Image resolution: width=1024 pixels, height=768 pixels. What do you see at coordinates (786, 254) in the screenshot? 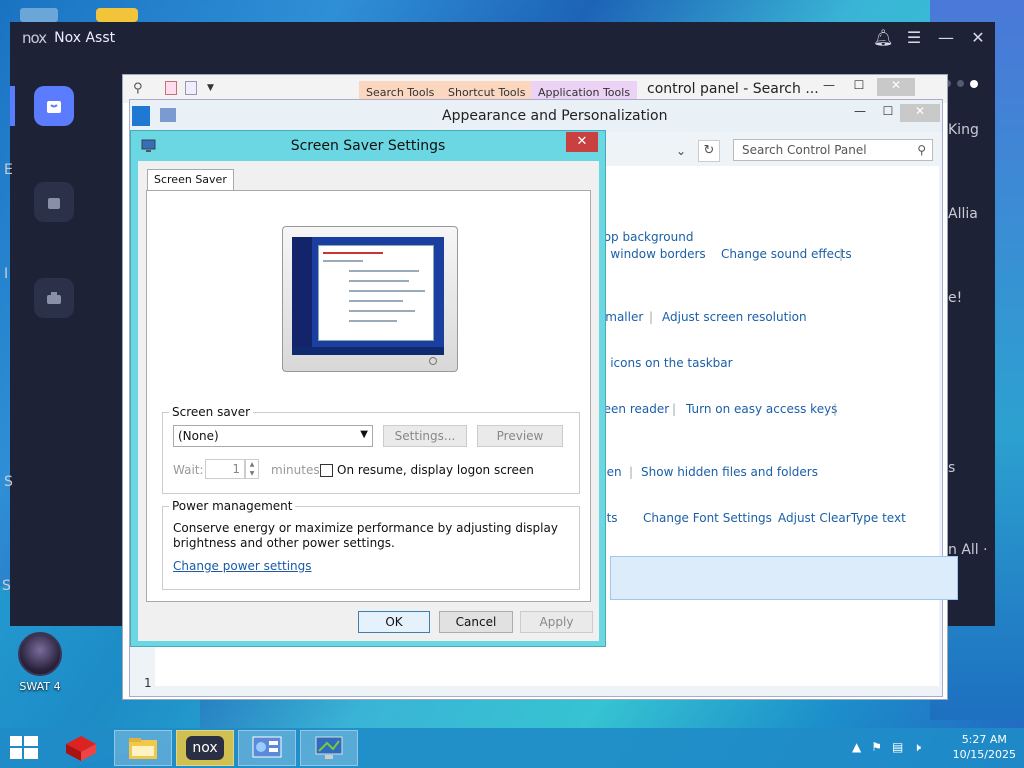
I see `link-change-sound-effects: Change sound effects` at bounding box center [786, 254].